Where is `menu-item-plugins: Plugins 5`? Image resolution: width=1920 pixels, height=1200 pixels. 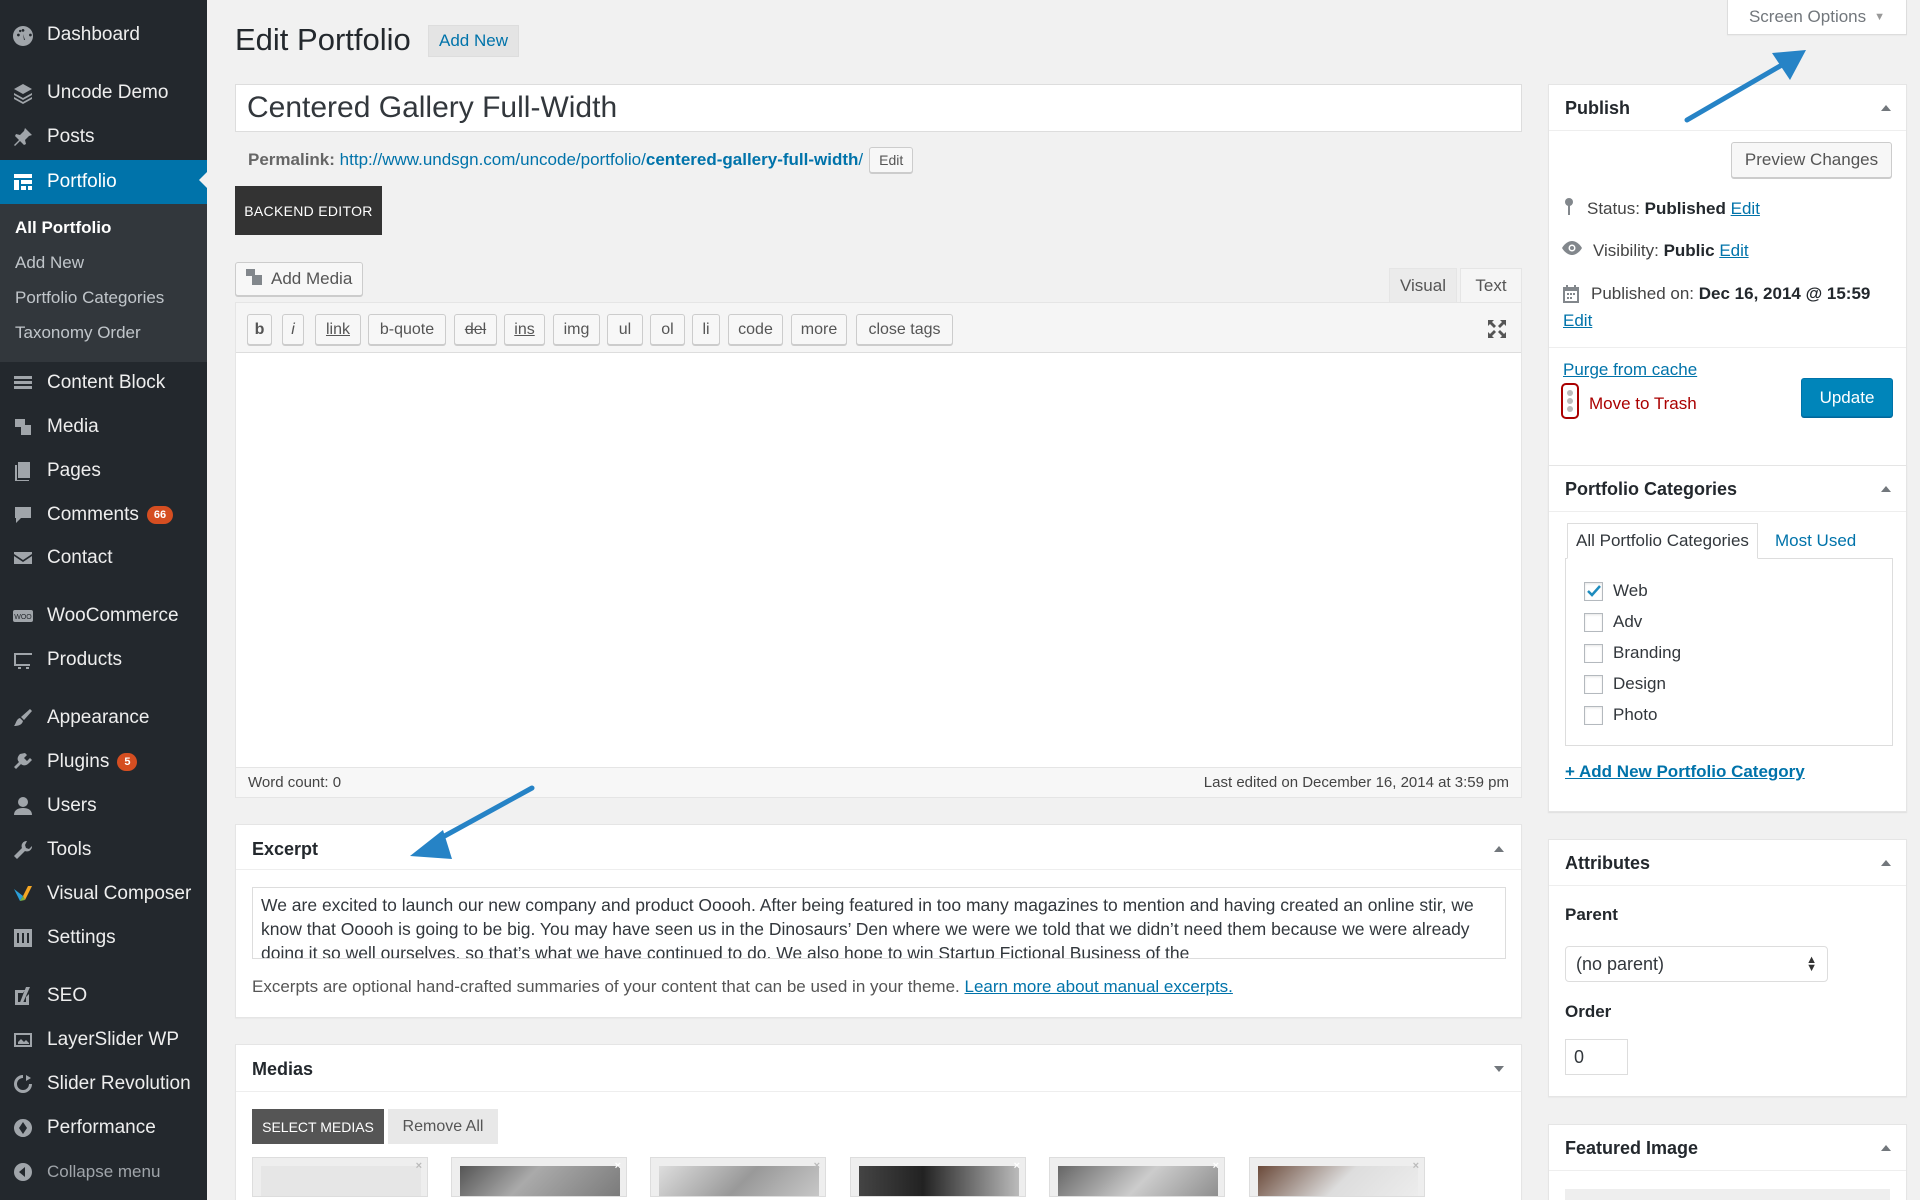
menu-item-plugins: Plugins 5 is located at coordinates (103, 762).